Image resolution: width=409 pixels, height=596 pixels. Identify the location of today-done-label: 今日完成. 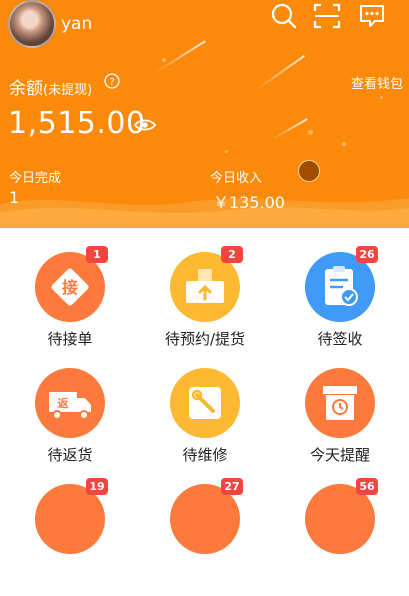
(35, 178).